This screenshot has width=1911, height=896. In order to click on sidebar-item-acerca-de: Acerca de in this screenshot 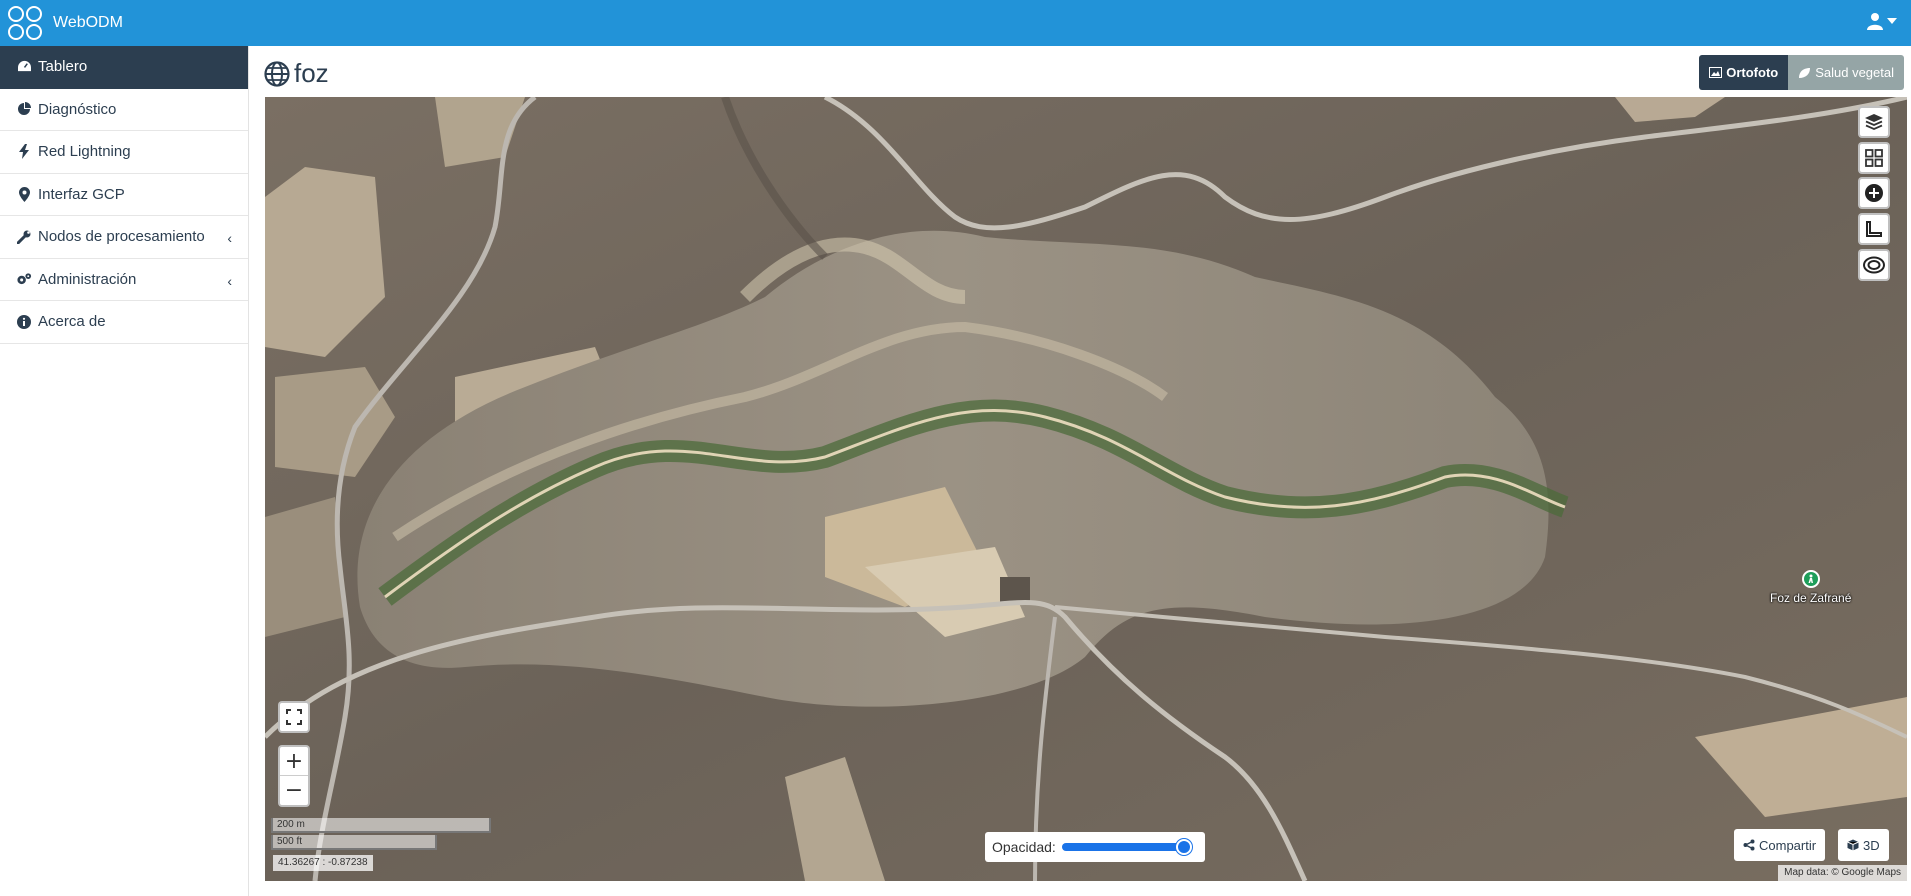, I will do `click(124, 322)`.